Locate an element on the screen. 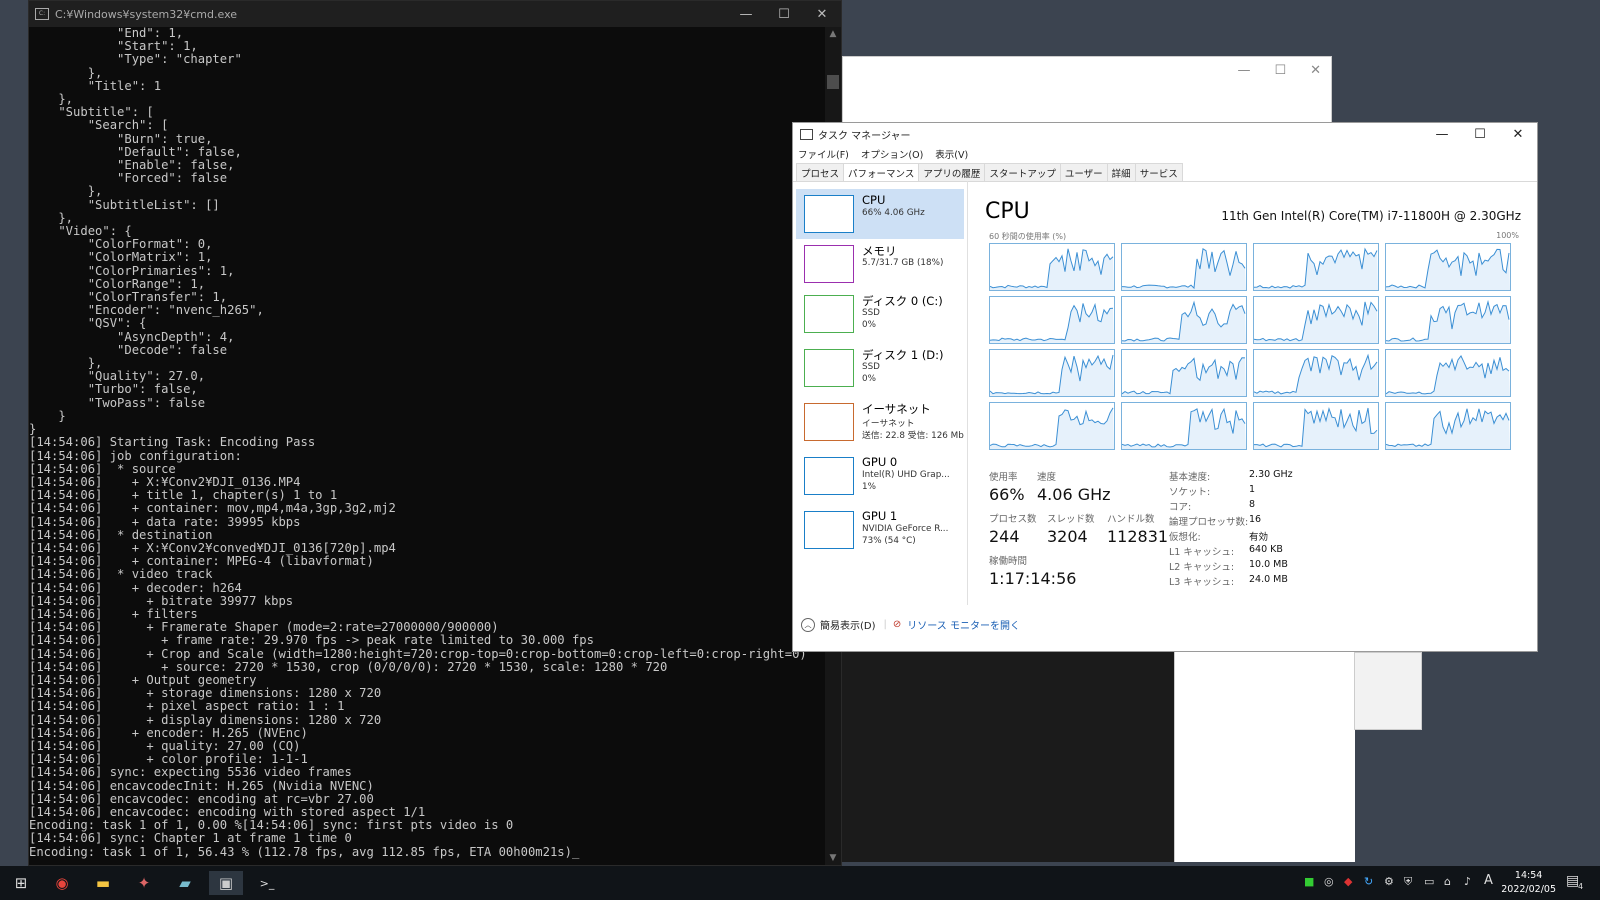  background-window-controls: — ☐ ✕ is located at coordinates (1279, 70).